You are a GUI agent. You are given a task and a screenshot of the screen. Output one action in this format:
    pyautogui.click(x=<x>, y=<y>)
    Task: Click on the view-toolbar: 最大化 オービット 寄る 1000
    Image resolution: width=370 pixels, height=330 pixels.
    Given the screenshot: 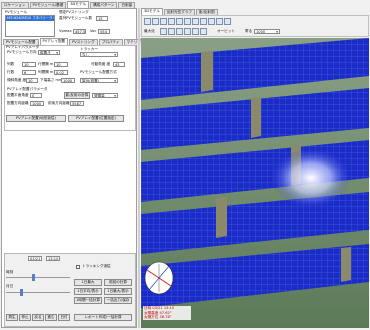 What is the action you would take?
    pyautogui.click(x=255, y=26)
    